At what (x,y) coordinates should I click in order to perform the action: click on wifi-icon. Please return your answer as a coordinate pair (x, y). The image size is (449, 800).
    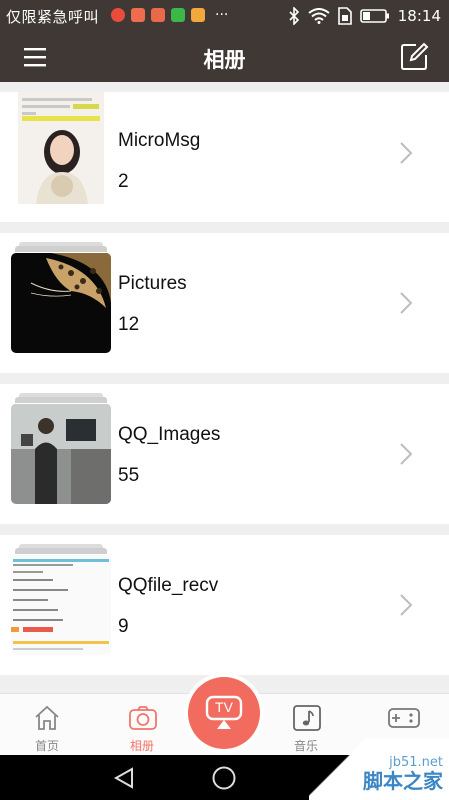
    Looking at the image, I should click on (319, 16).